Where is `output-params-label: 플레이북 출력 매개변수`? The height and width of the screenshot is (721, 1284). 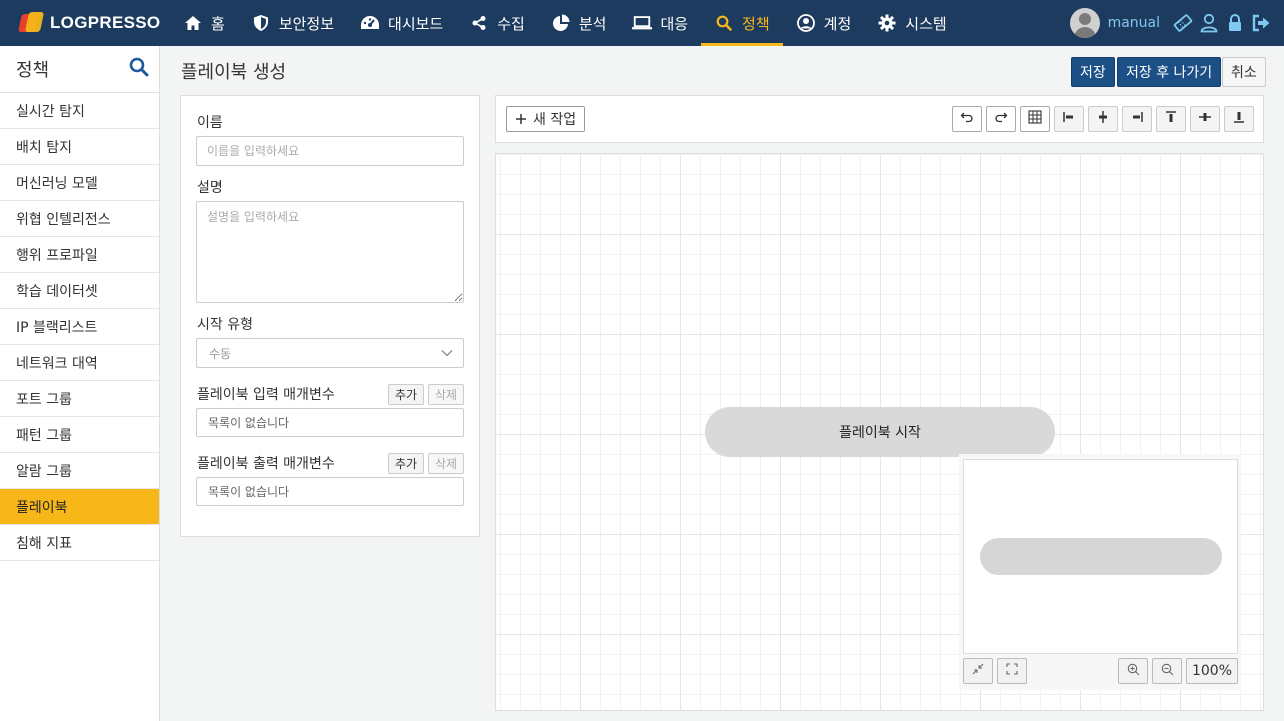
output-params-label: 플레이북 출력 매개변수 is located at coordinates (266, 464).